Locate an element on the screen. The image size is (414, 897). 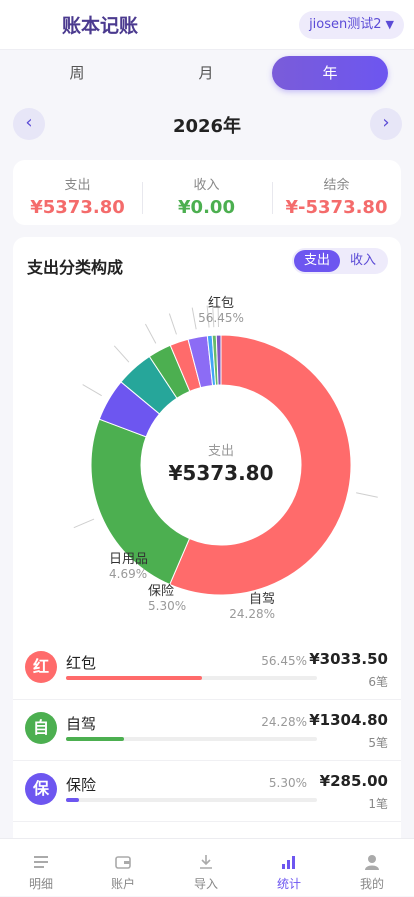
user-icon is located at coordinates (372, 862).